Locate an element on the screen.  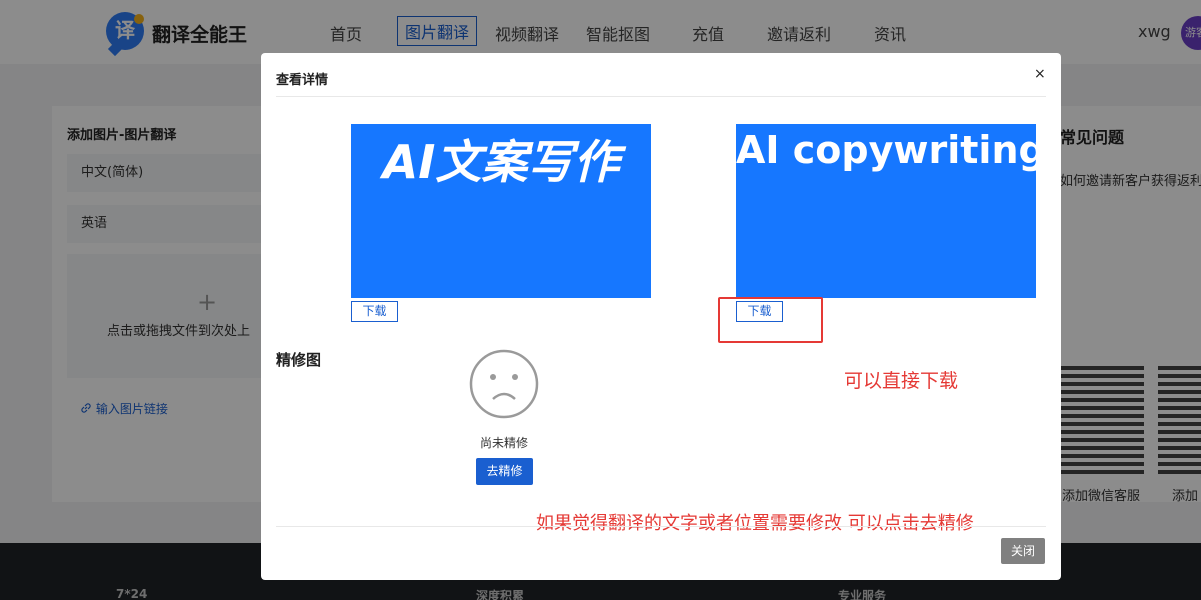
close-button: 关闭 is located at coordinates (1023, 551).